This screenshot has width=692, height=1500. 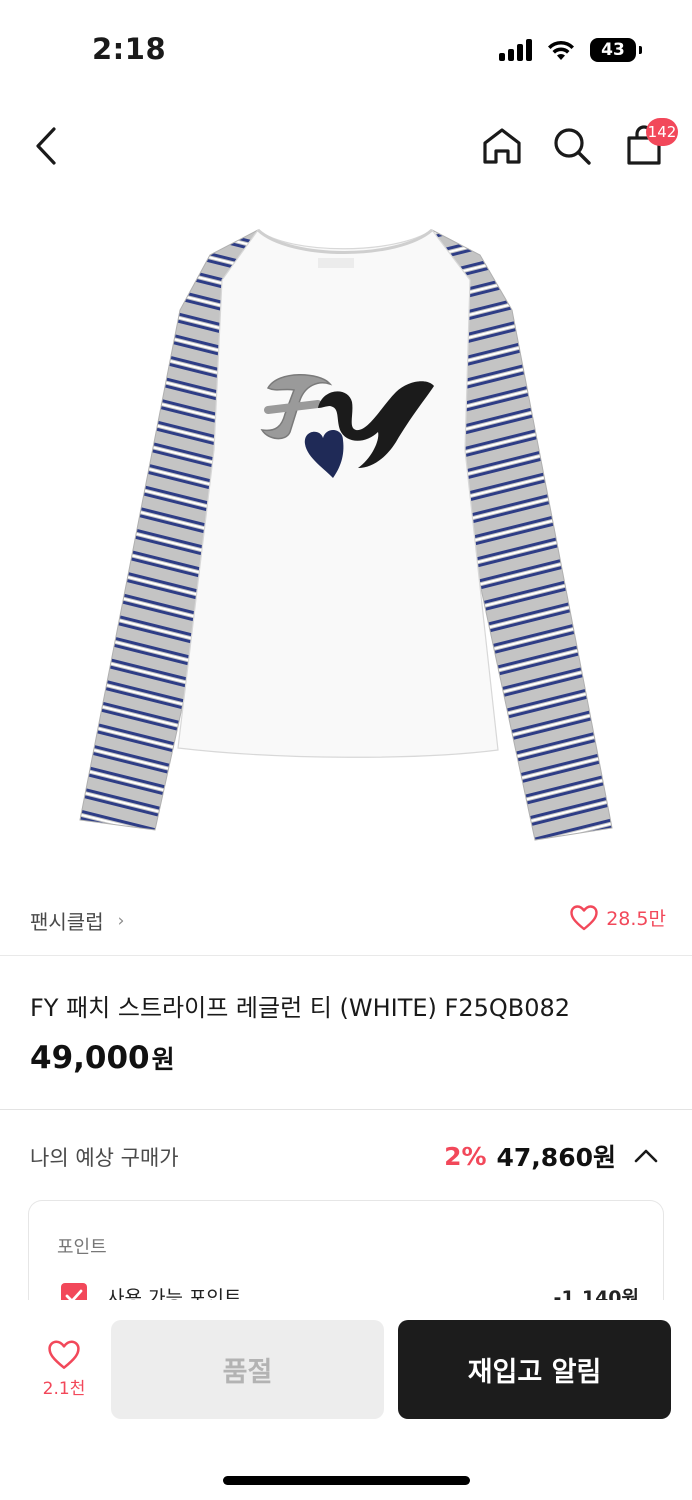 What do you see at coordinates (346, 50) in the screenshot?
I see `status-bar: 2:18 43` at bounding box center [346, 50].